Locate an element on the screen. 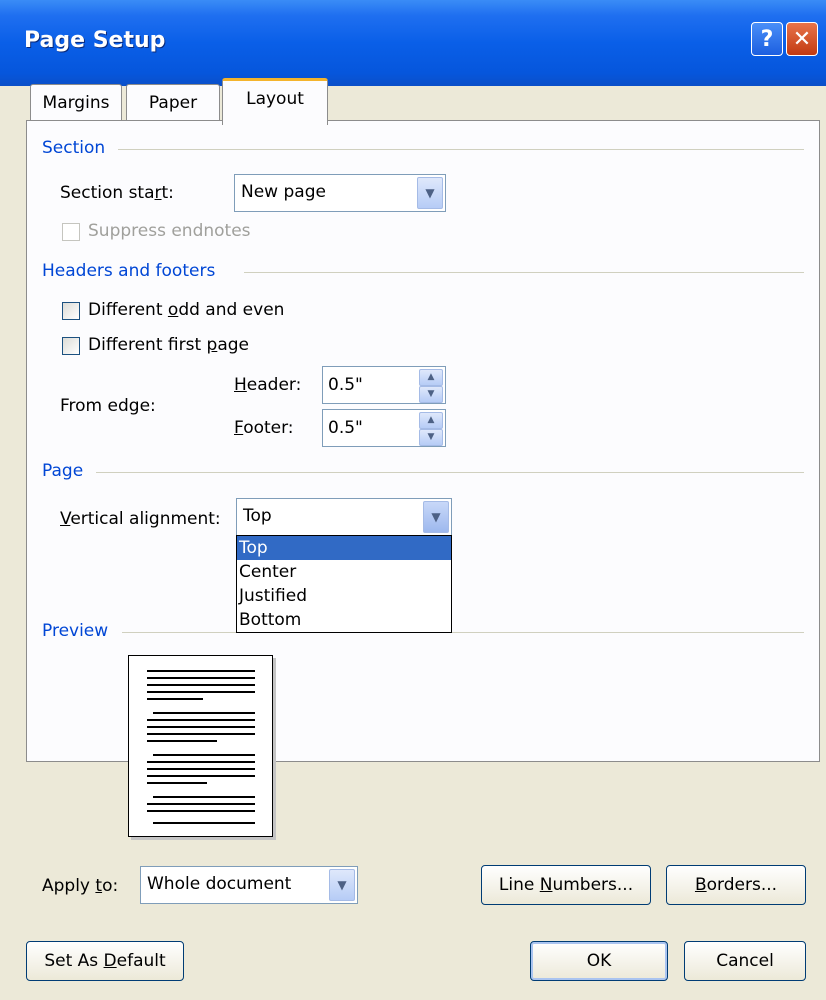  header-spinner: 0.5" ▲ ▼ is located at coordinates (384, 385).